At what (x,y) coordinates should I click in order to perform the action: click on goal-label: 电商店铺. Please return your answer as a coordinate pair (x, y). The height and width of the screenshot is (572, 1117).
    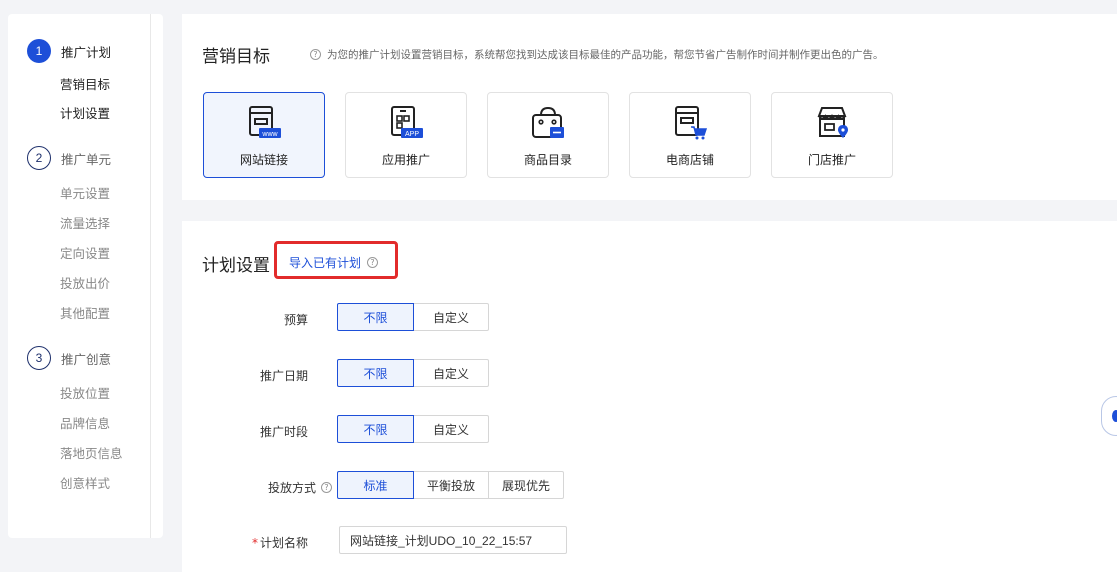
    Looking at the image, I should click on (689, 160).